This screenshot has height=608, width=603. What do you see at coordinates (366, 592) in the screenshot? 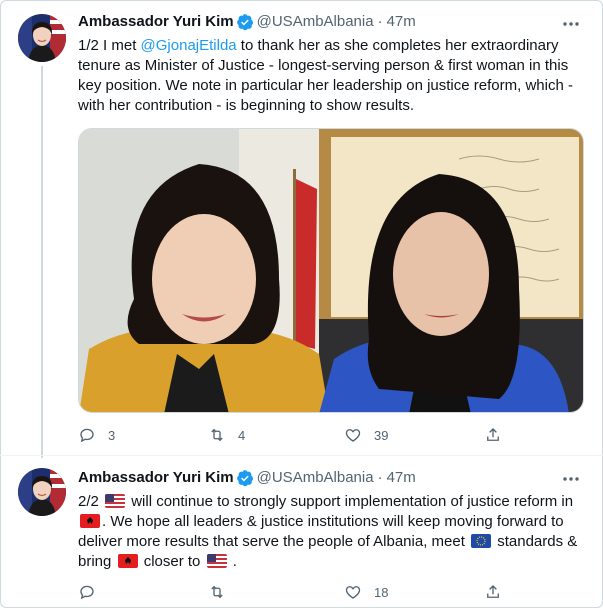
I see `like-button: 18` at bounding box center [366, 592].